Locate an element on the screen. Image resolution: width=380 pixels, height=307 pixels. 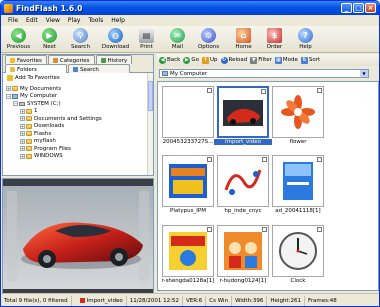
magnifier-icon: ⚲ is located at coordinates (80, 35).